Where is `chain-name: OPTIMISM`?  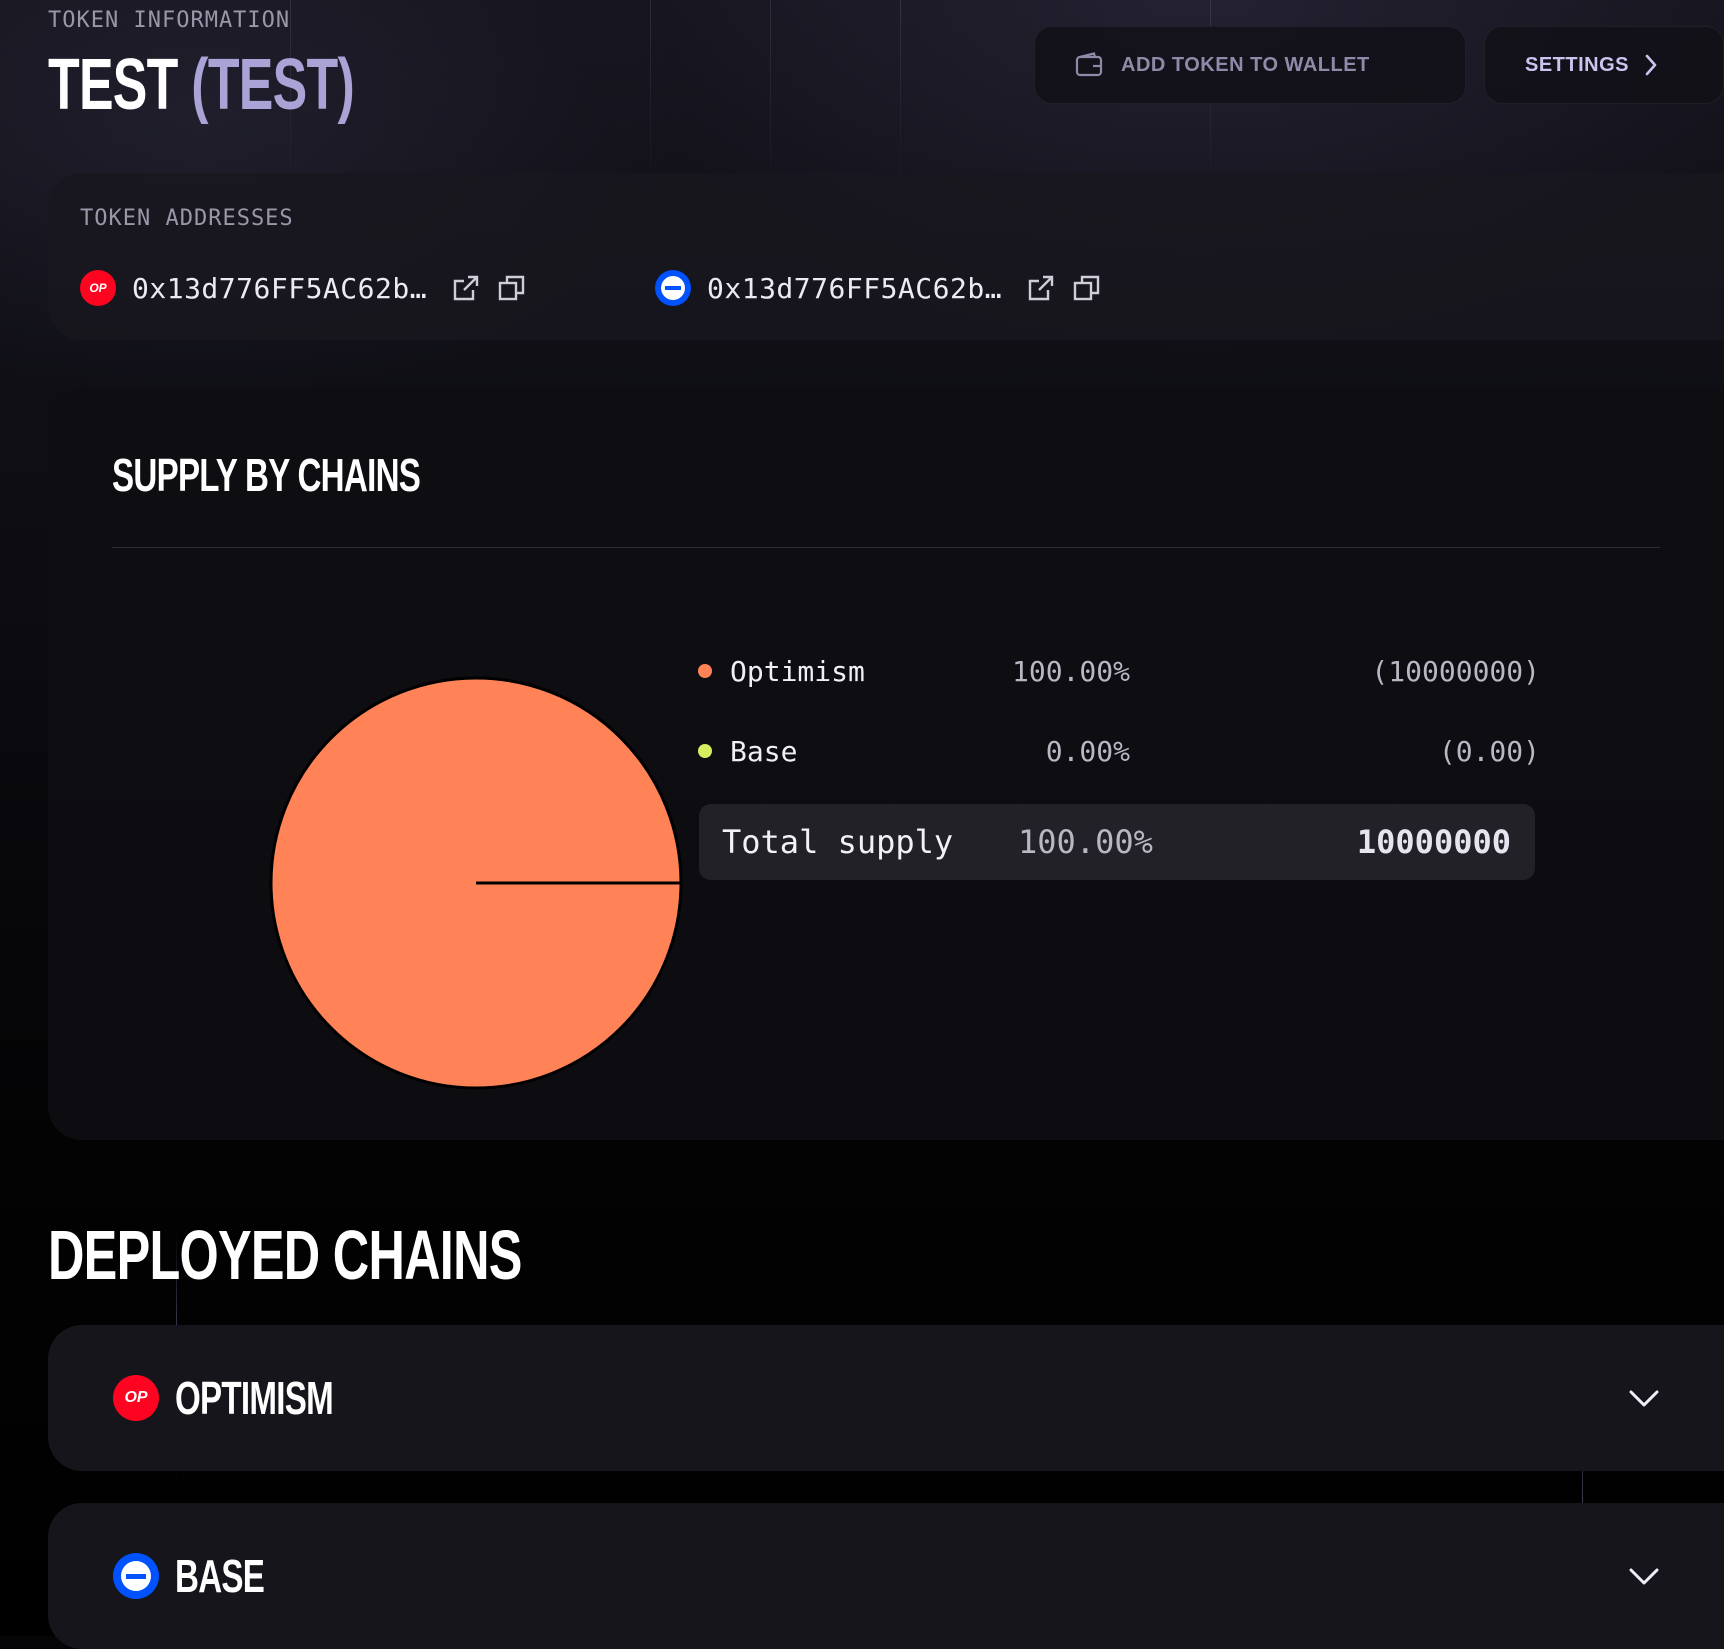 chain-name: OPTIMISM is located at coordinates (254, 1398).